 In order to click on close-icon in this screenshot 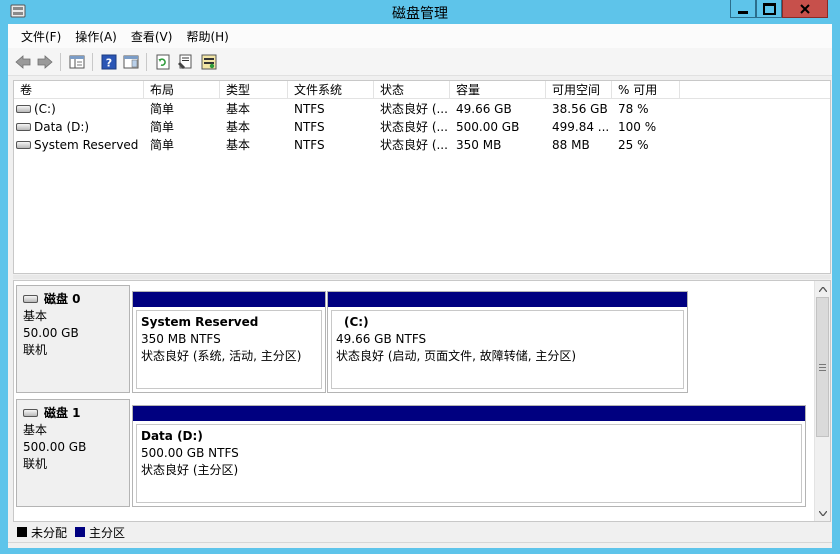, I will do `click(805, 8)`.